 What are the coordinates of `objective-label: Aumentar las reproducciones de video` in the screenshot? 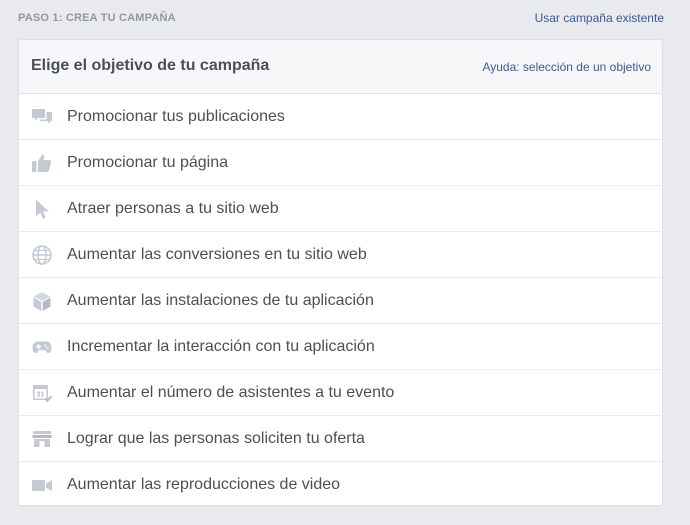 It's located at (204, 484).